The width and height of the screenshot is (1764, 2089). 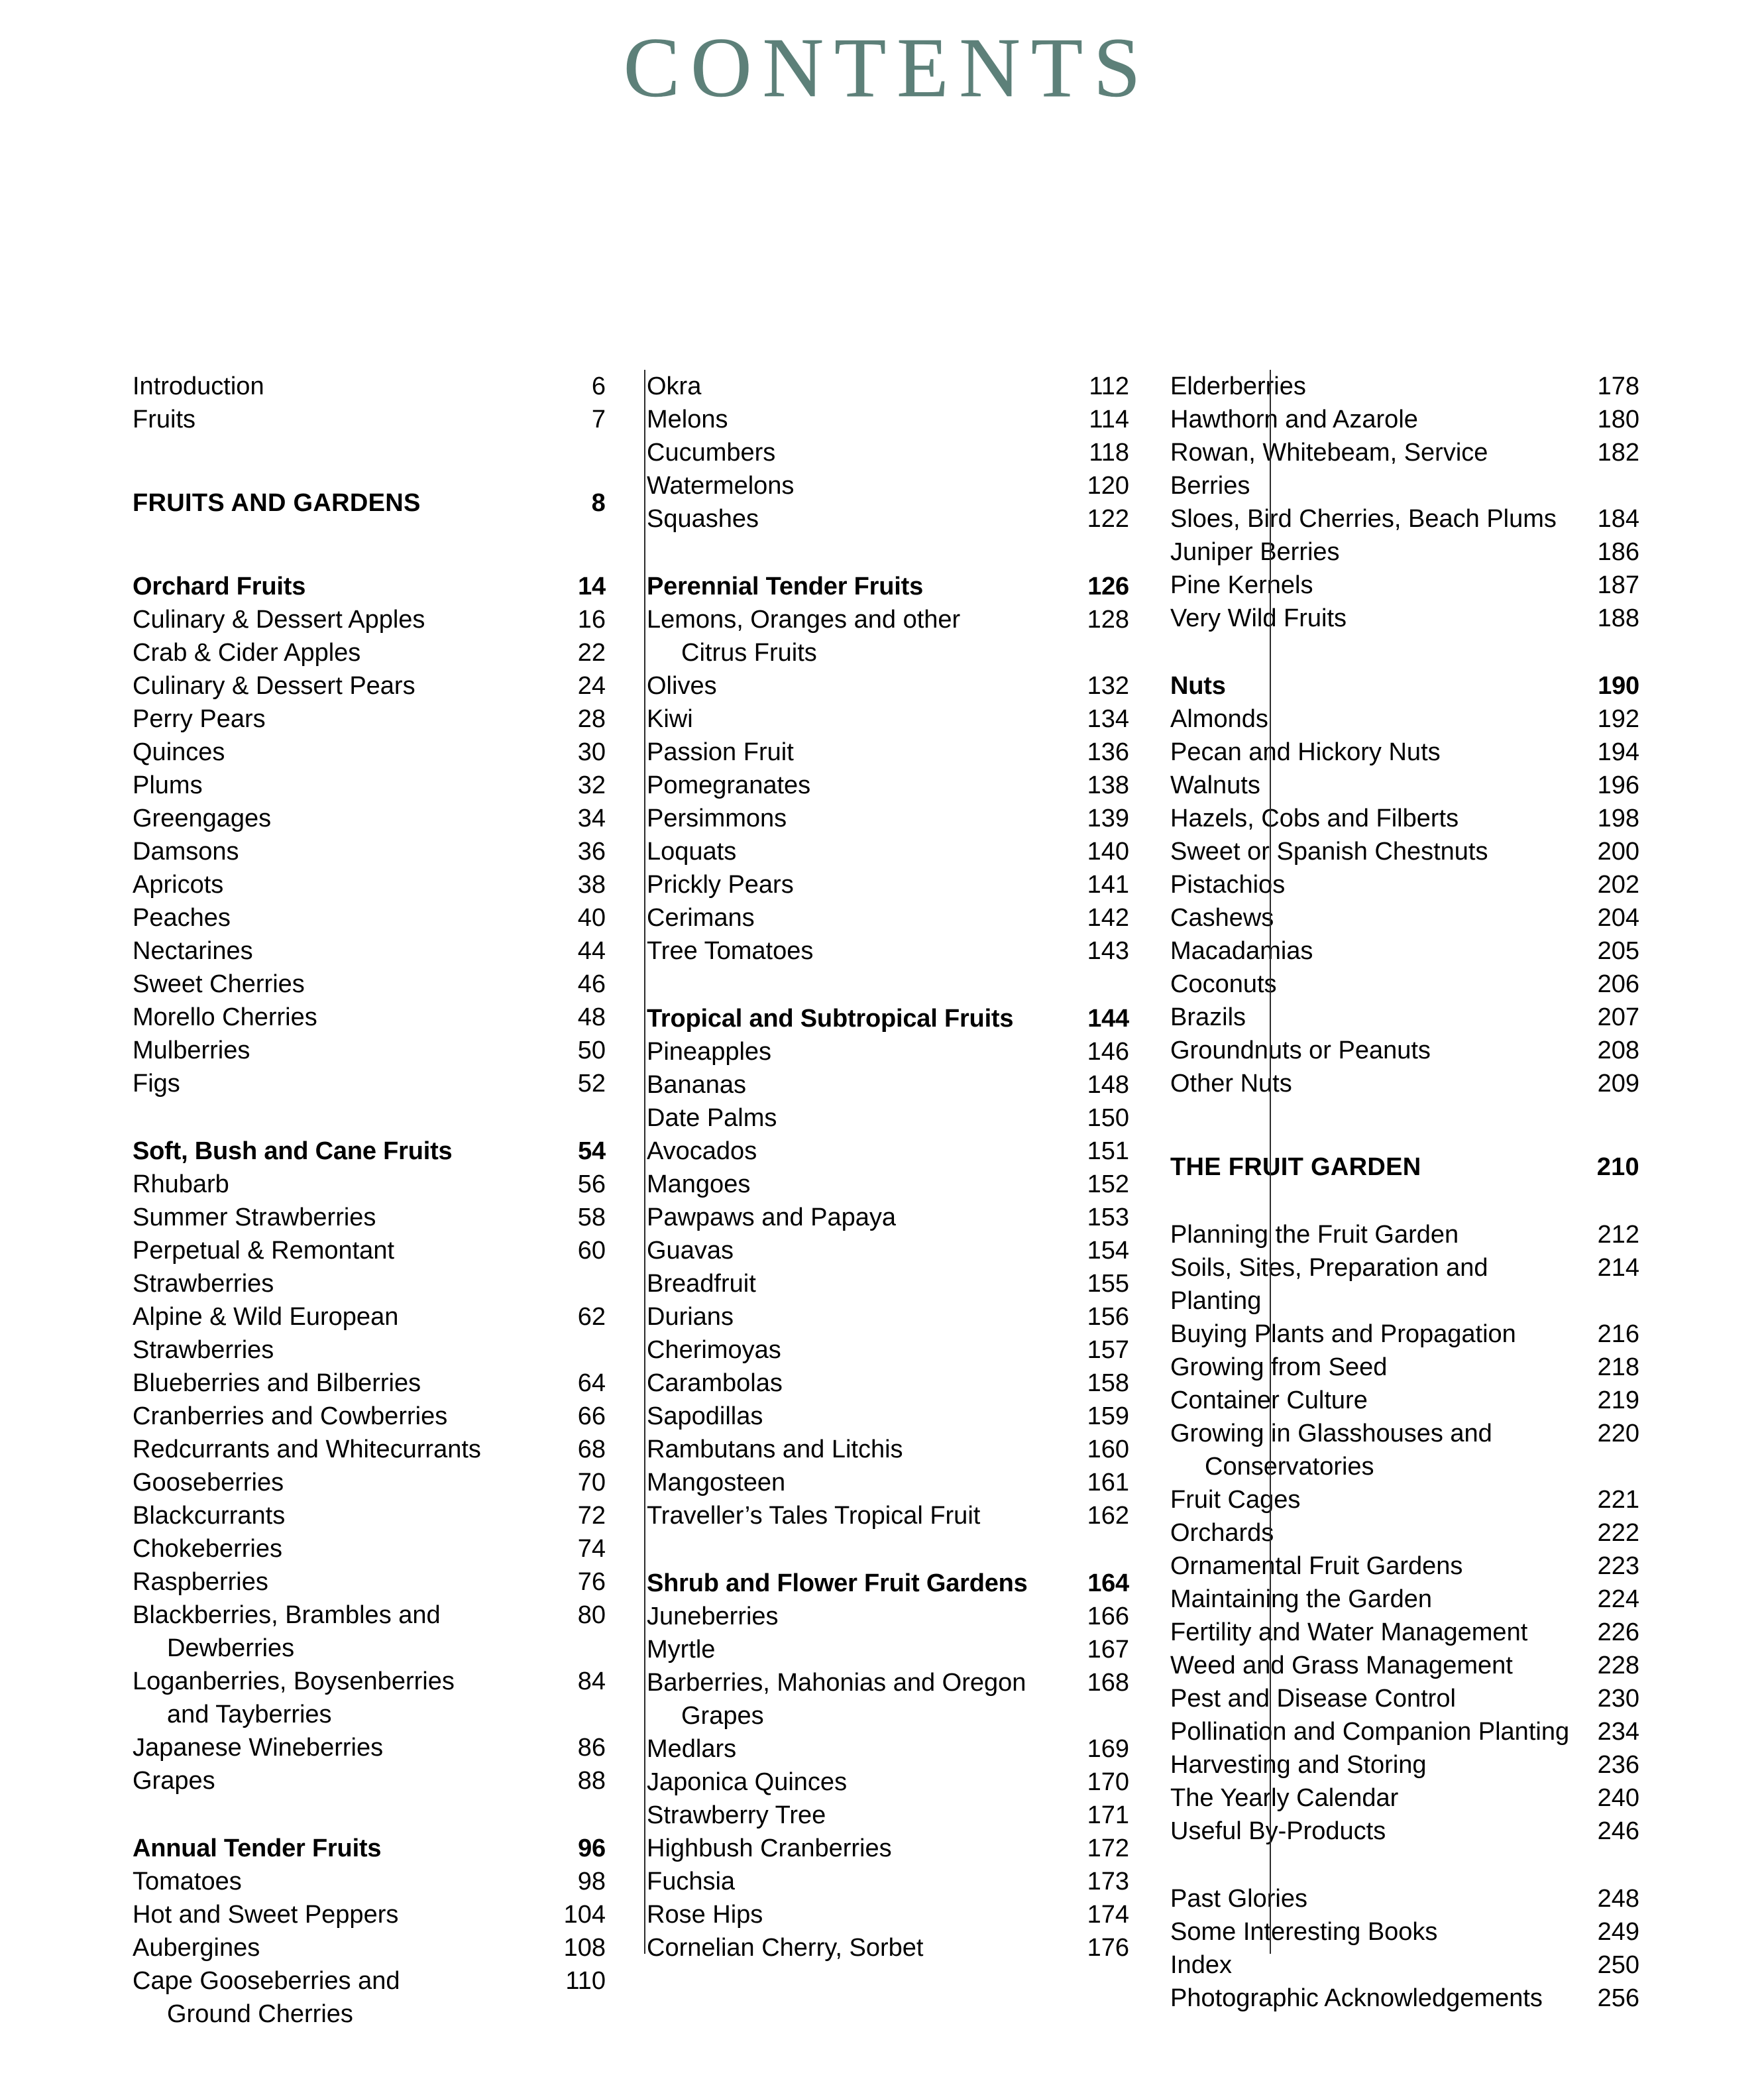 I want to click on toc-entry-perry-pears: Perry Pears 28, so click(x=369, y=719).